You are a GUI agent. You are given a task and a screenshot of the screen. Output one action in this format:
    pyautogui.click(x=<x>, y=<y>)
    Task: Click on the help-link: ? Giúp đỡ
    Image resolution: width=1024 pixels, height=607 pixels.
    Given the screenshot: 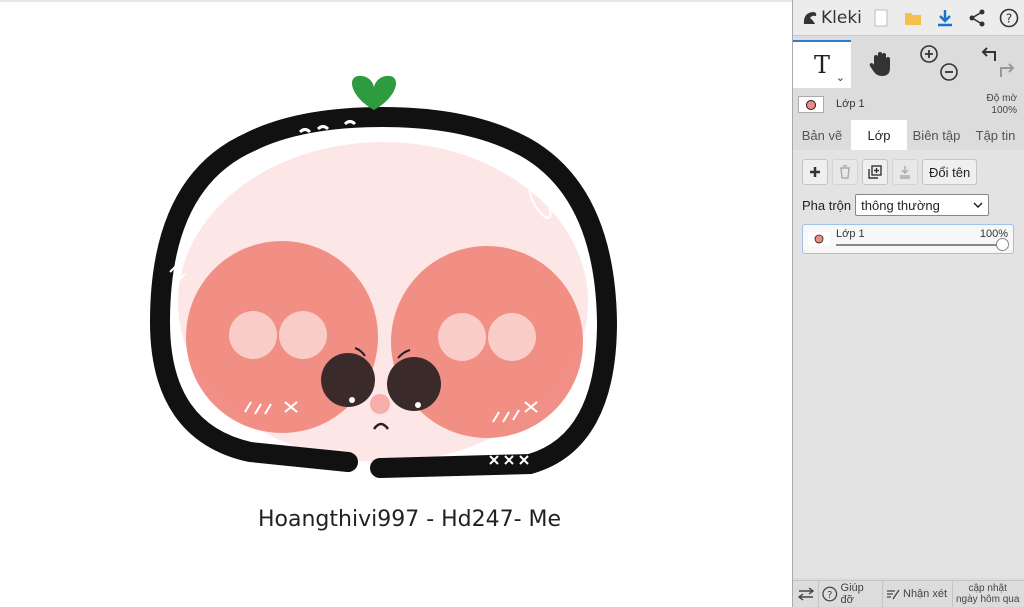 What is the action you would take?
    pyautogui.click(x=851, y=593)
    